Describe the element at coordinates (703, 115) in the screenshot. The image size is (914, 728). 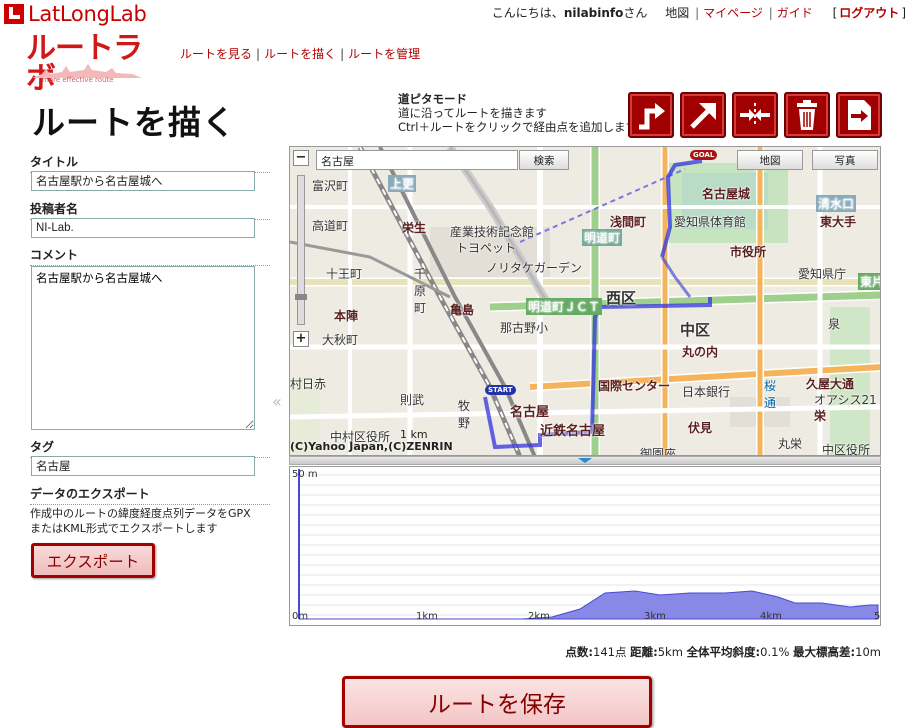
I see `straight-line-button` at that location.